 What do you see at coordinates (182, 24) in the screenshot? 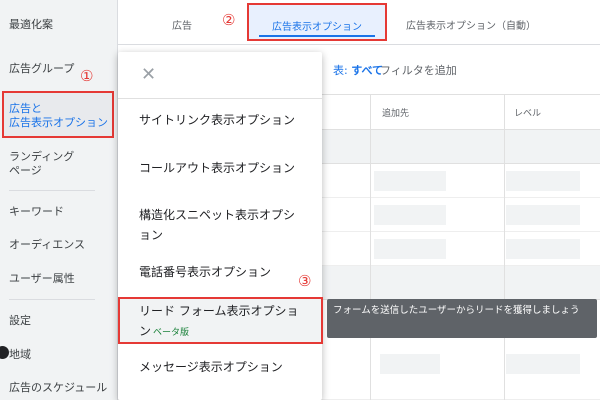
I see `tab-ads: 広告` at bounding box center [182, 24].